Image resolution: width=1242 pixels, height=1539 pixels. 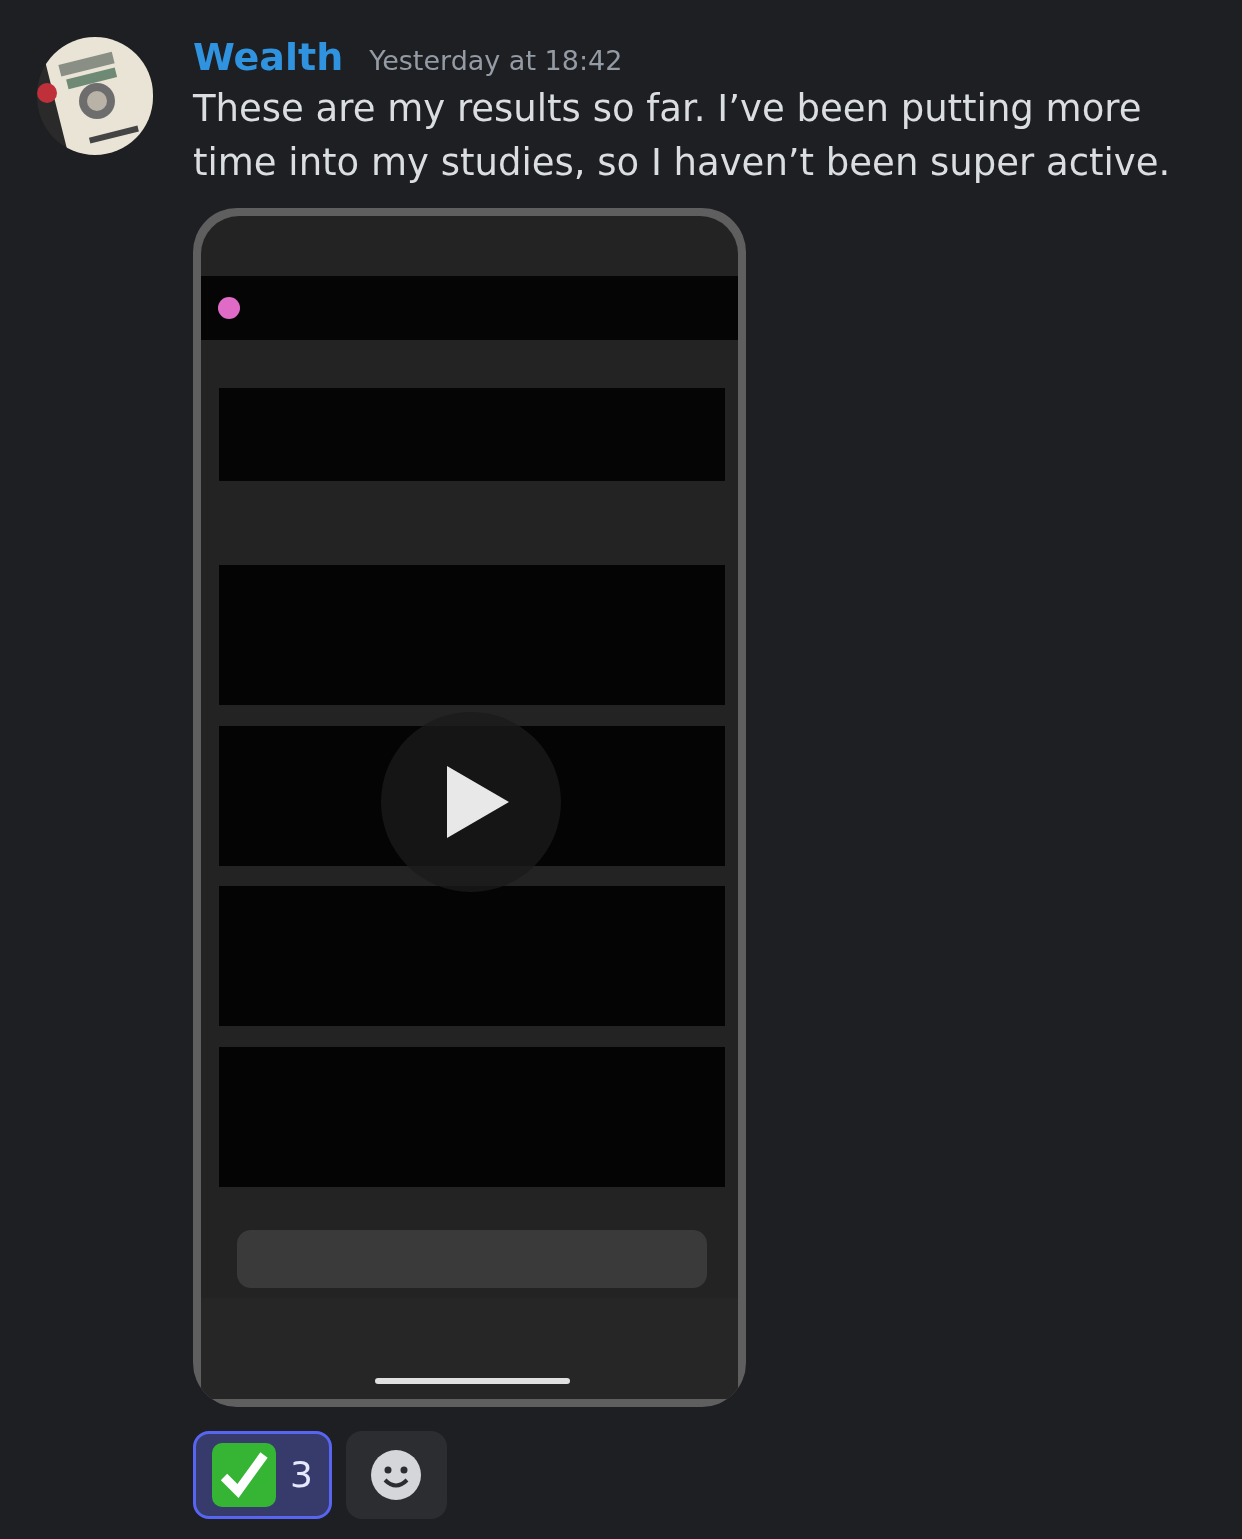 I want to click on message-text: These are my results so far. I’ve been putting more time into my studies, so I haven’t been super active., so click(x=682, y=136).